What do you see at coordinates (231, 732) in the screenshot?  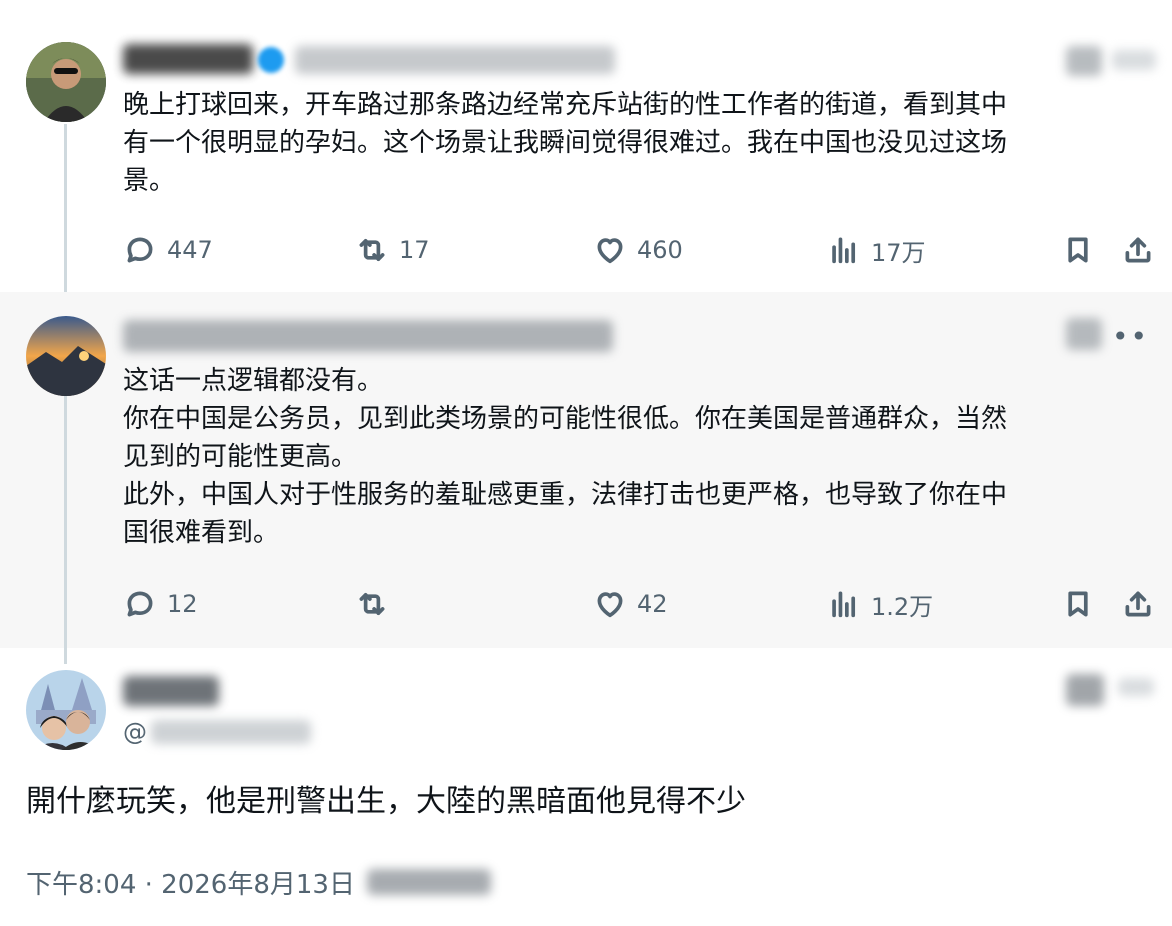 I see `handle-blurred` at bounding box center [231, 732].